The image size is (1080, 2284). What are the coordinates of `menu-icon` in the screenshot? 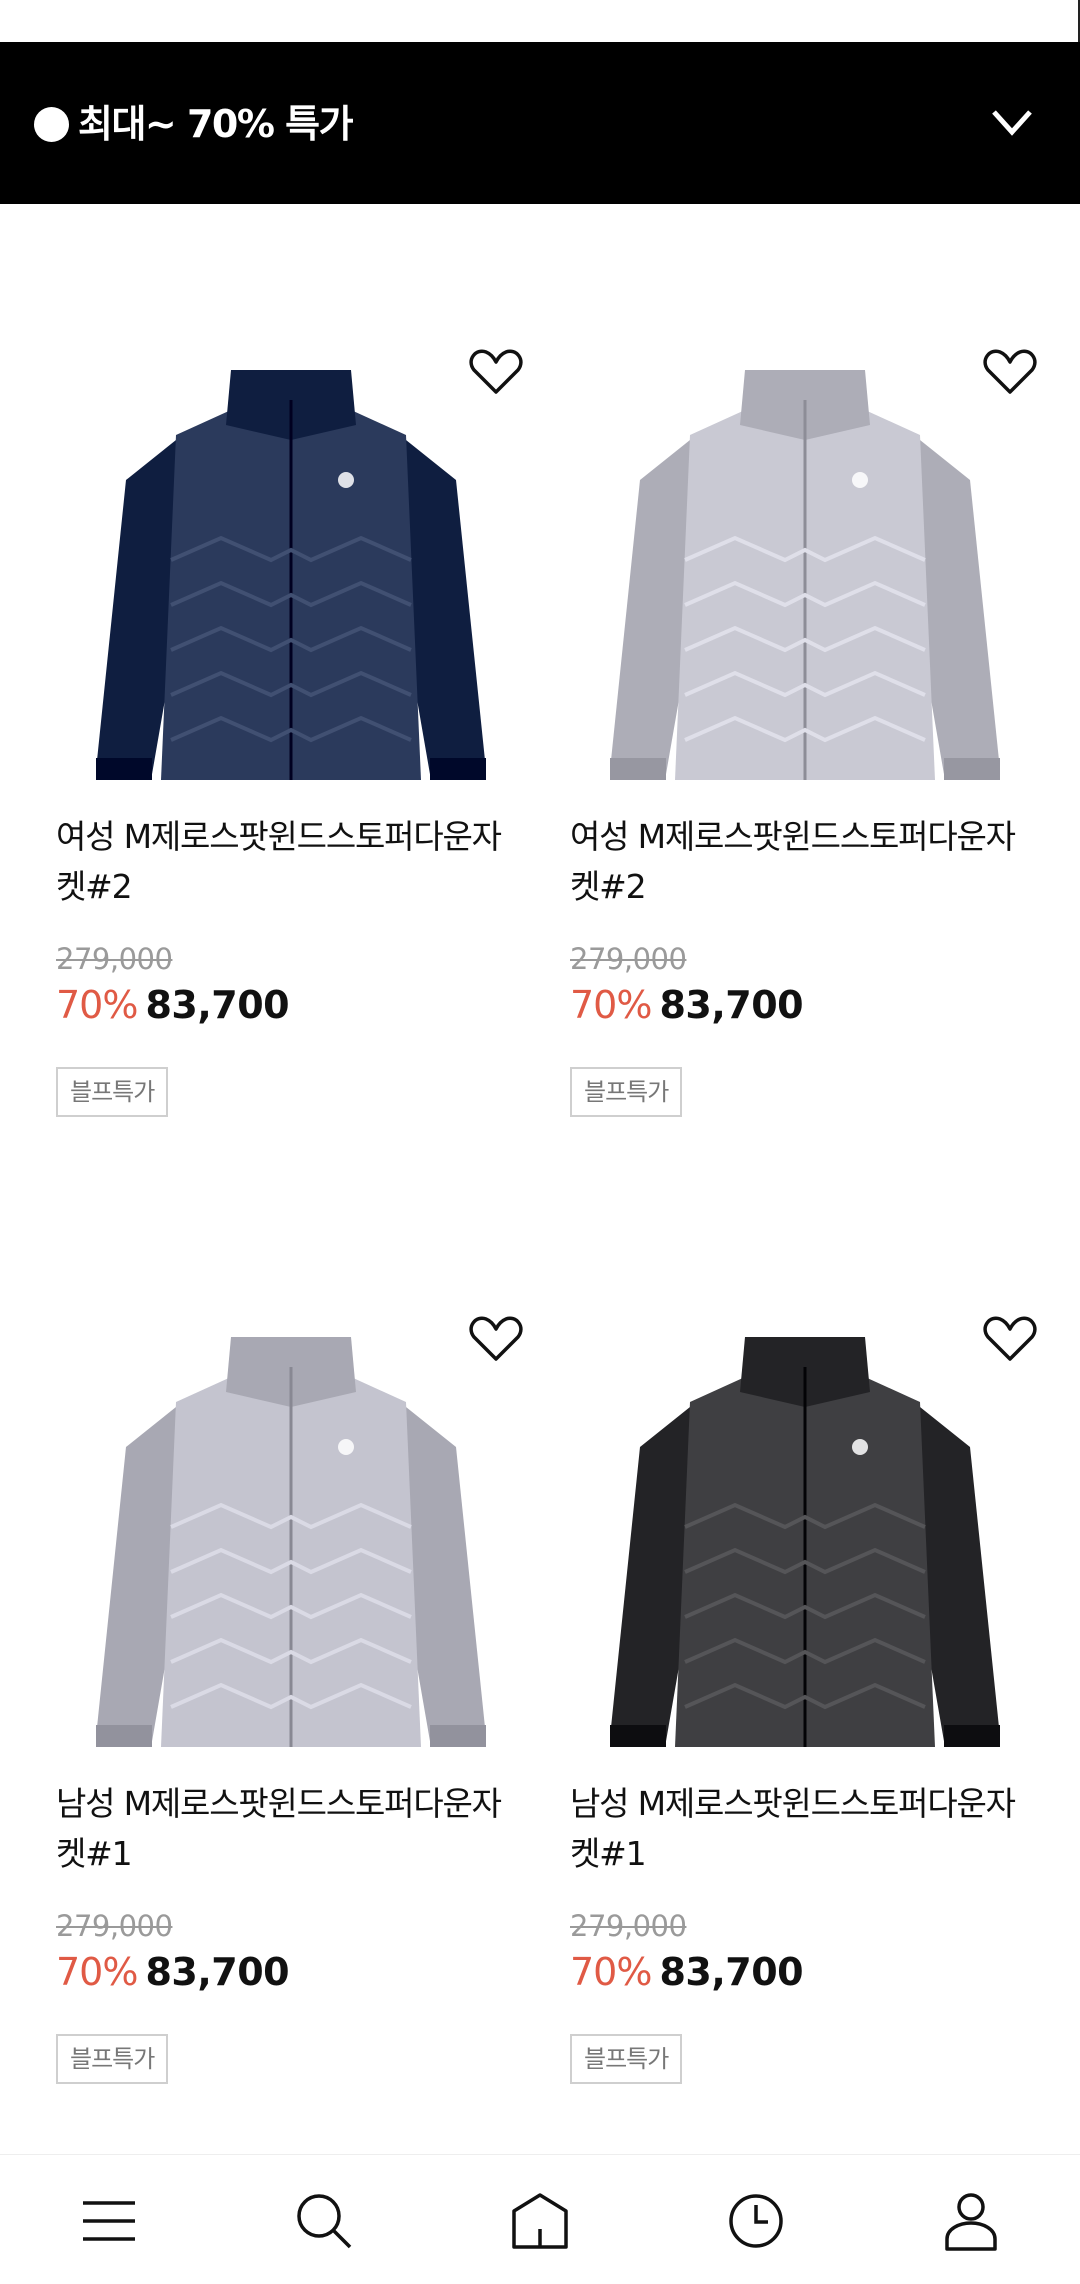 It's located at (109, 2221).